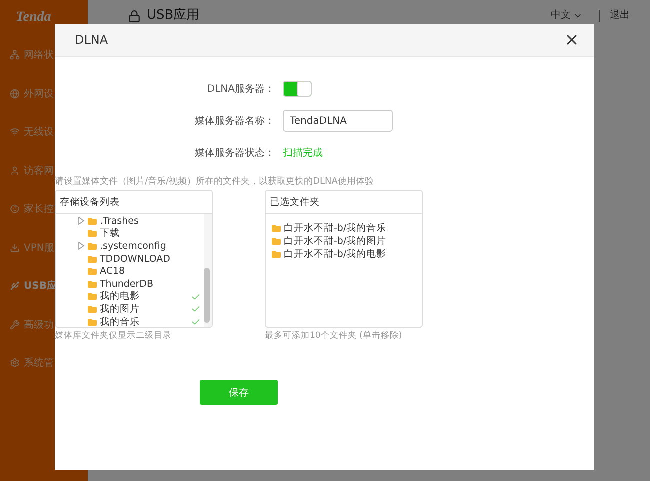 The width and height of the screenshot is (650, 481). What do you see at coordinates (338, 121) in the screenshot?
I see `input-field: TendaDLNA` at bounding box center [338, 121].